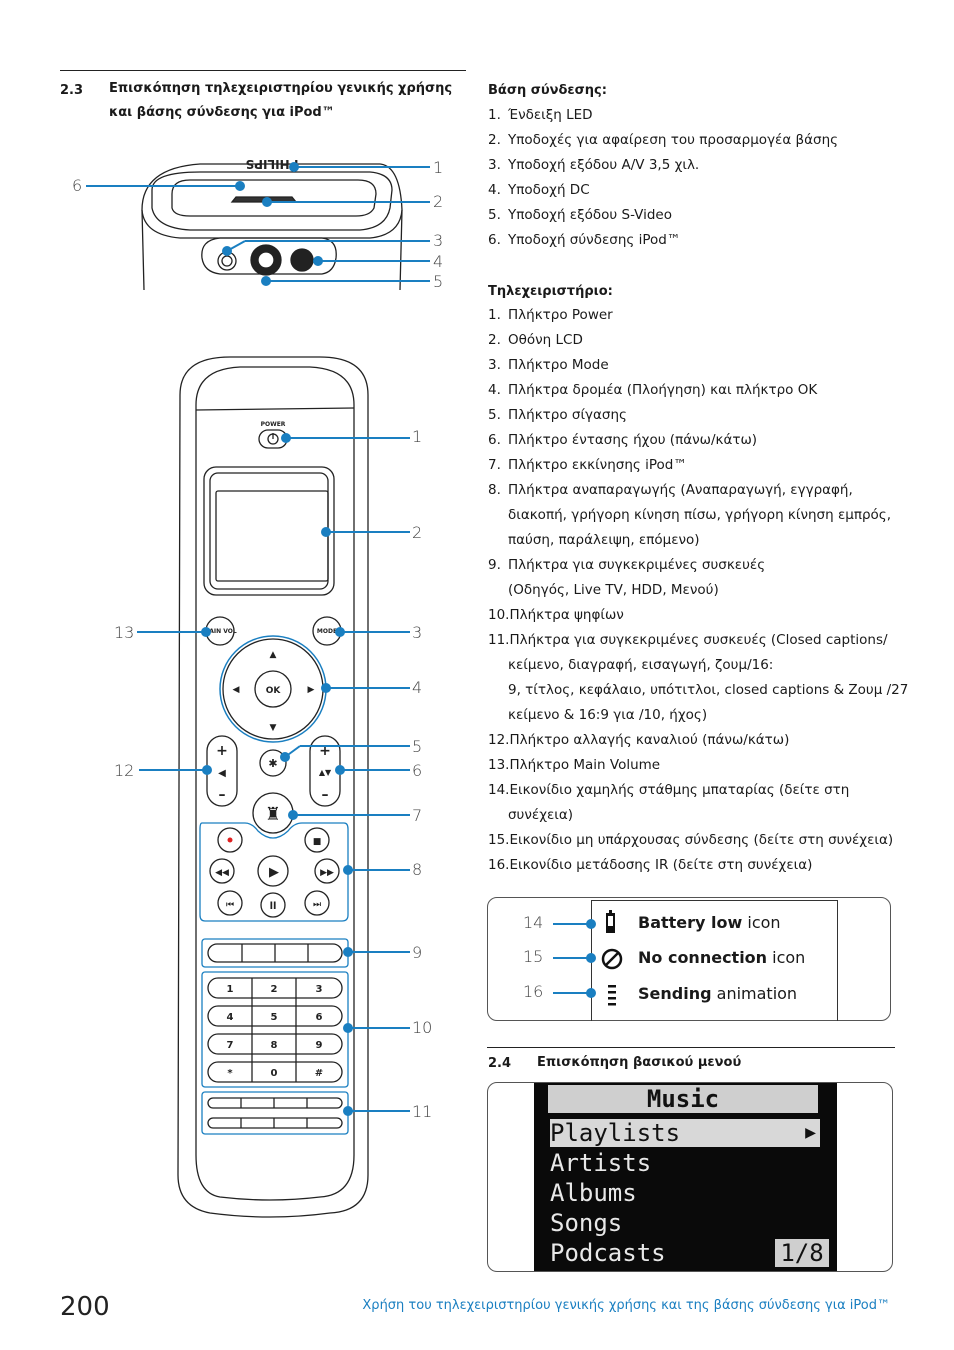  Describe the element at coordinates (273, 424) in the screenshot. I see `power-label: POWER` at that location.